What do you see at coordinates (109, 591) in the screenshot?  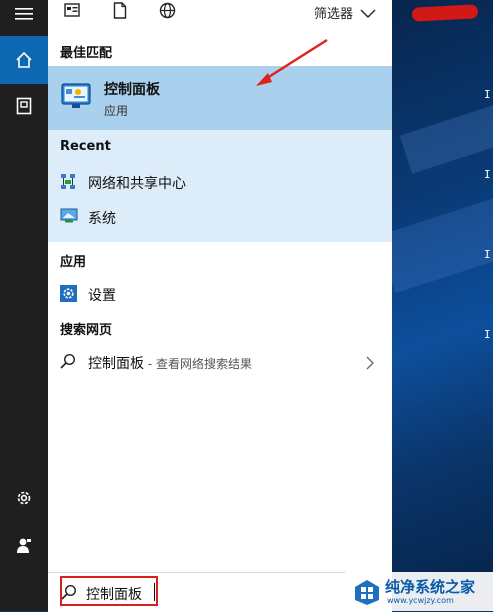 I see `search-highlight-frame` at bounding box center [109, 591].